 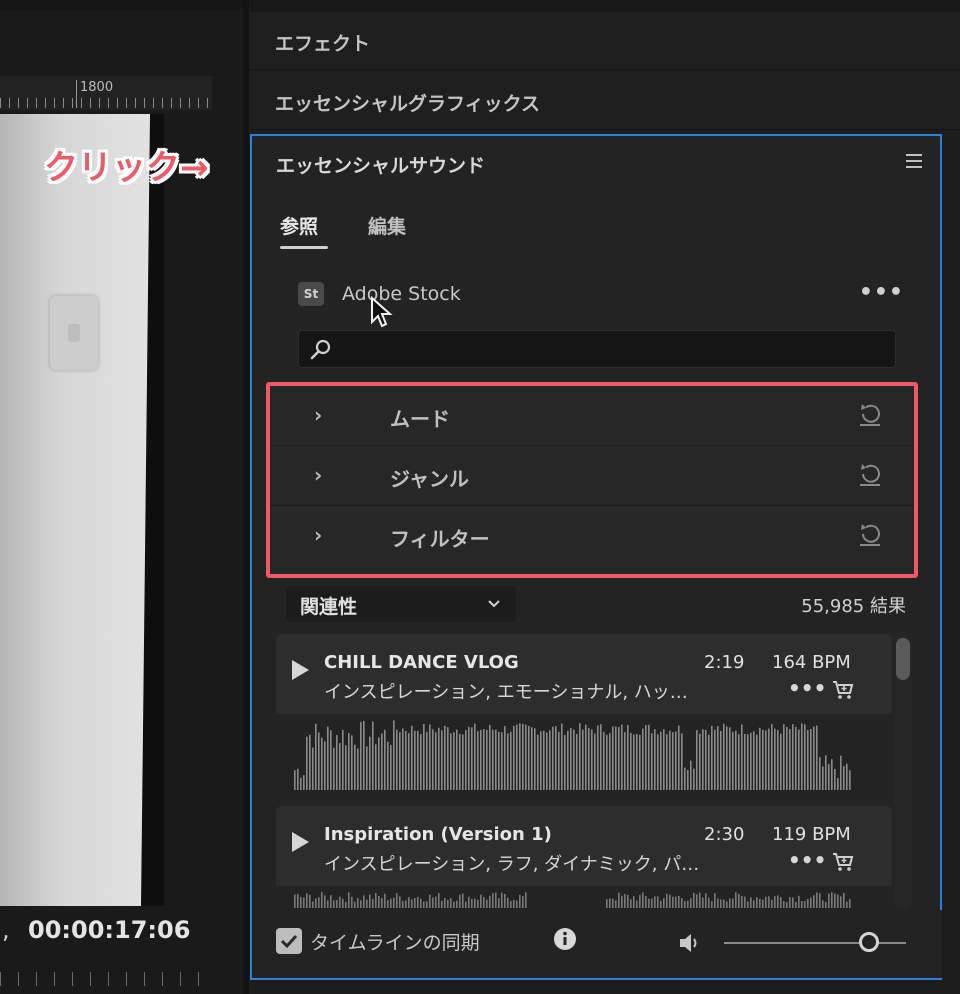 What do you see at coordinates (380, 164) in the screenshot?
I see `panel-title-essential-sound: エッセンシャルサウンド` at bounding box center [380, 164].